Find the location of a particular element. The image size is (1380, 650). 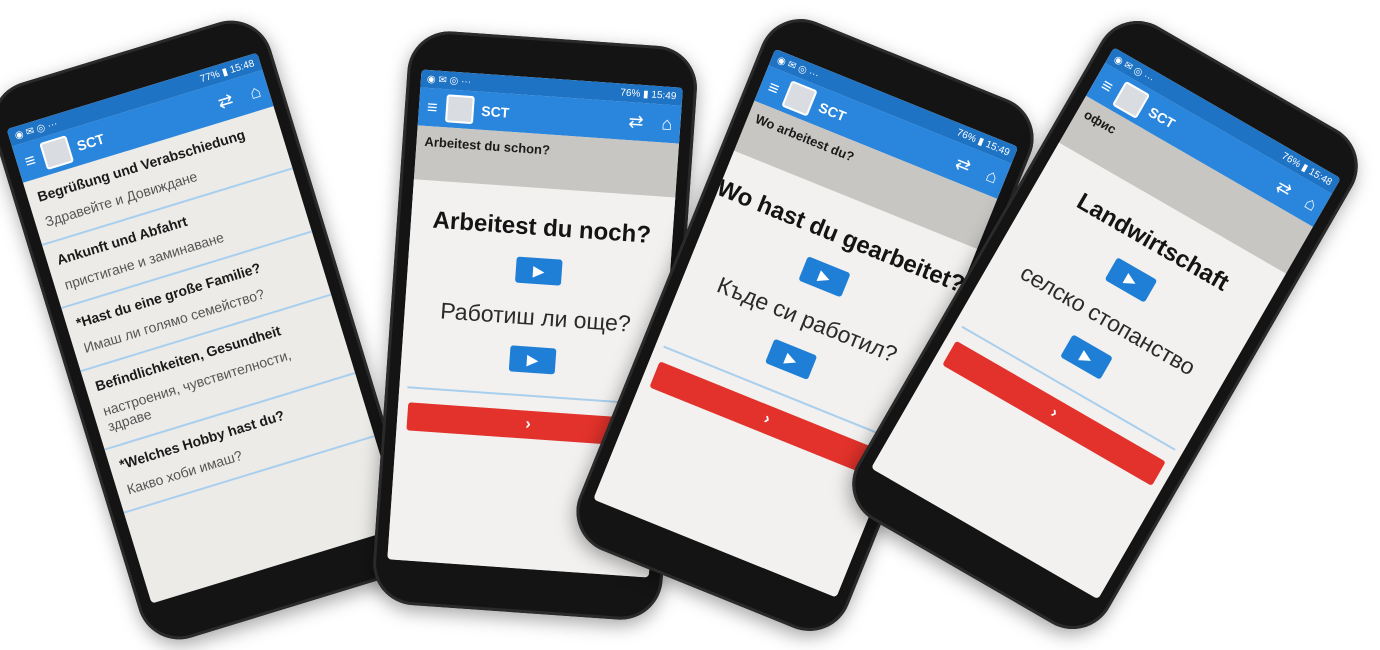

next-button: › is located at coordinates (1054, 413).